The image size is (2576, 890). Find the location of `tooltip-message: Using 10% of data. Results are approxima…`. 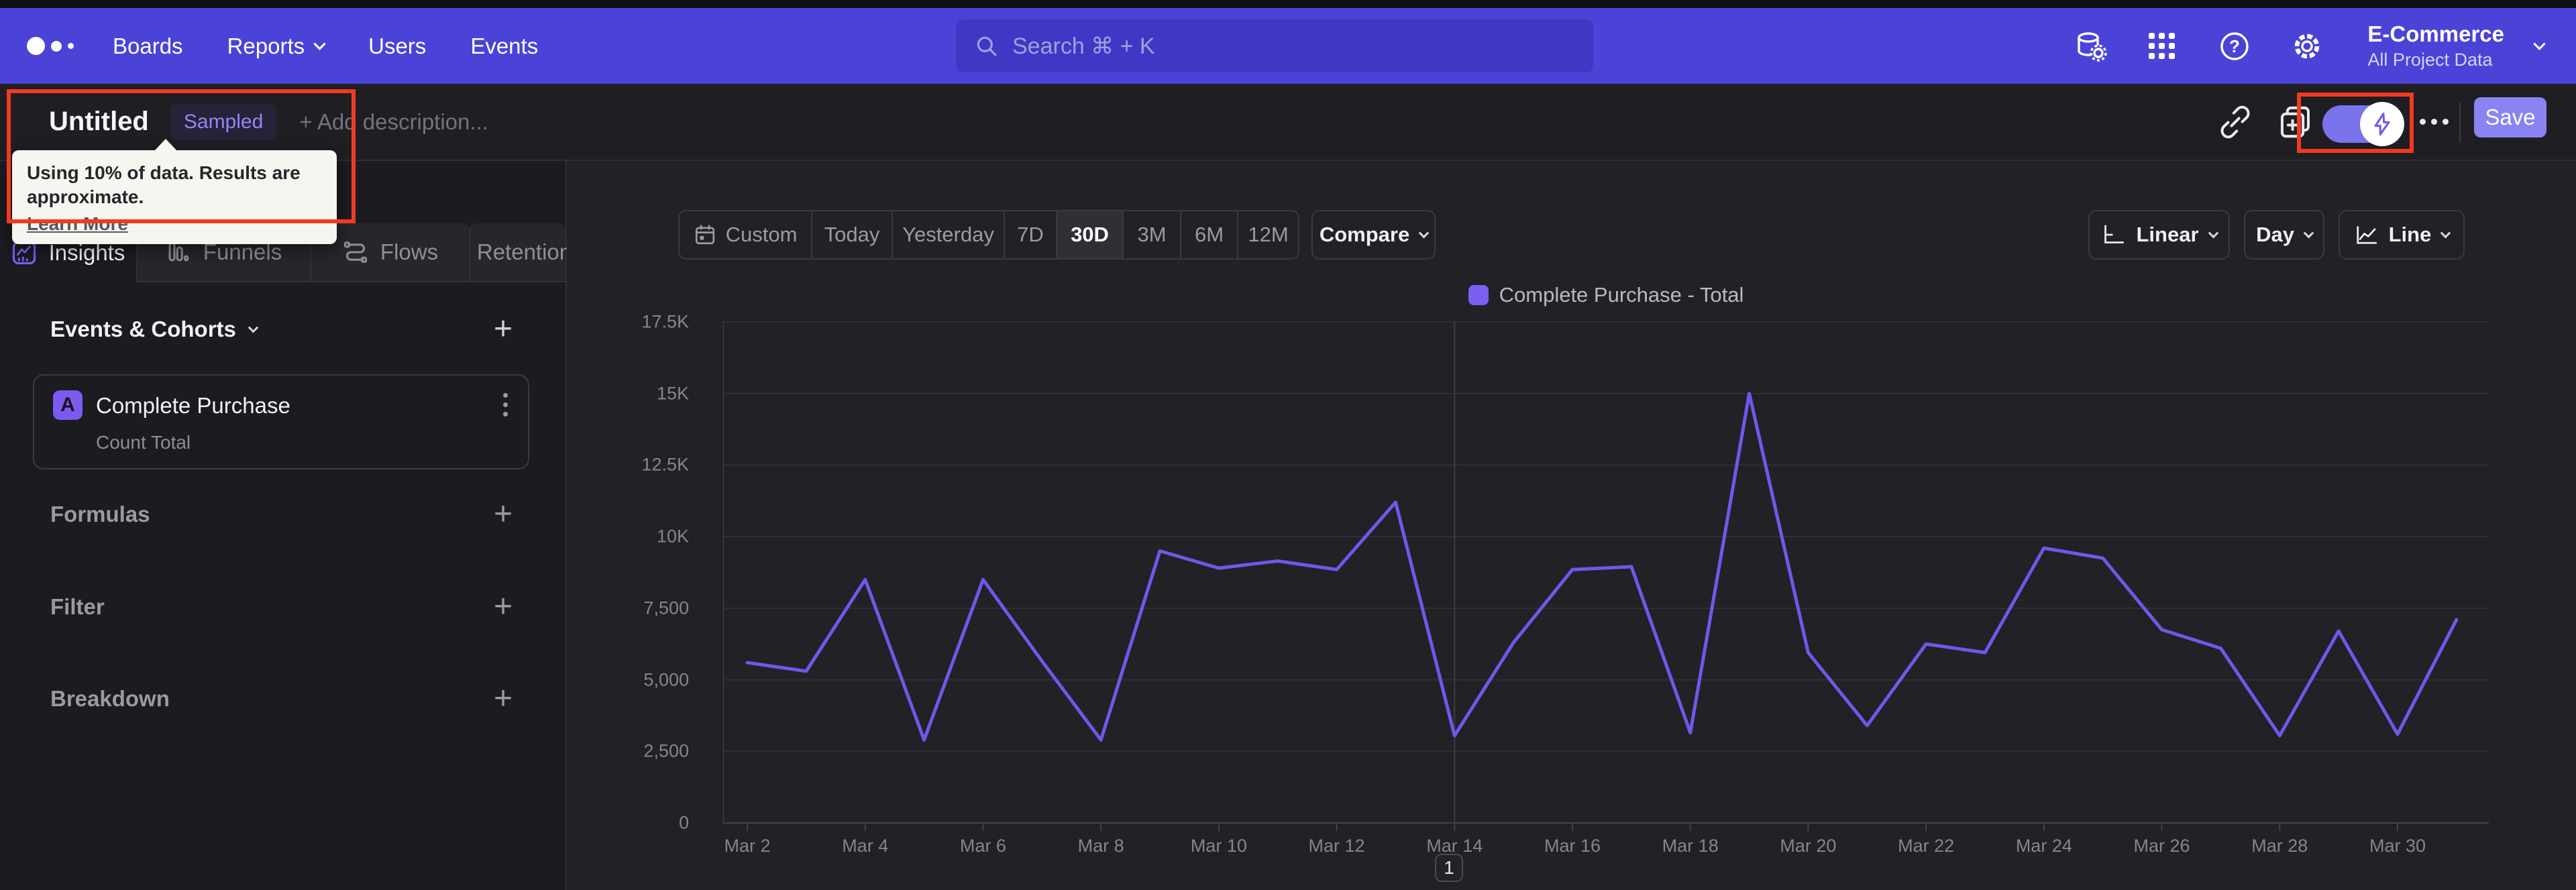

tooltip-message: Using 10% of data. Results are approxima… is located at coordinates (164, 184).